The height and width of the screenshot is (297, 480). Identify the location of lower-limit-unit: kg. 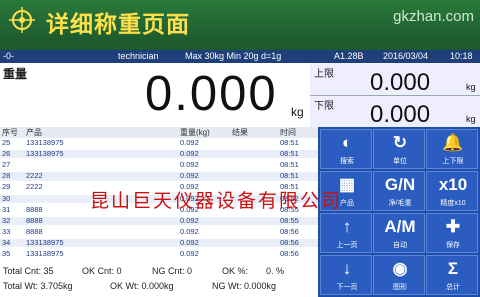
(471, 119).